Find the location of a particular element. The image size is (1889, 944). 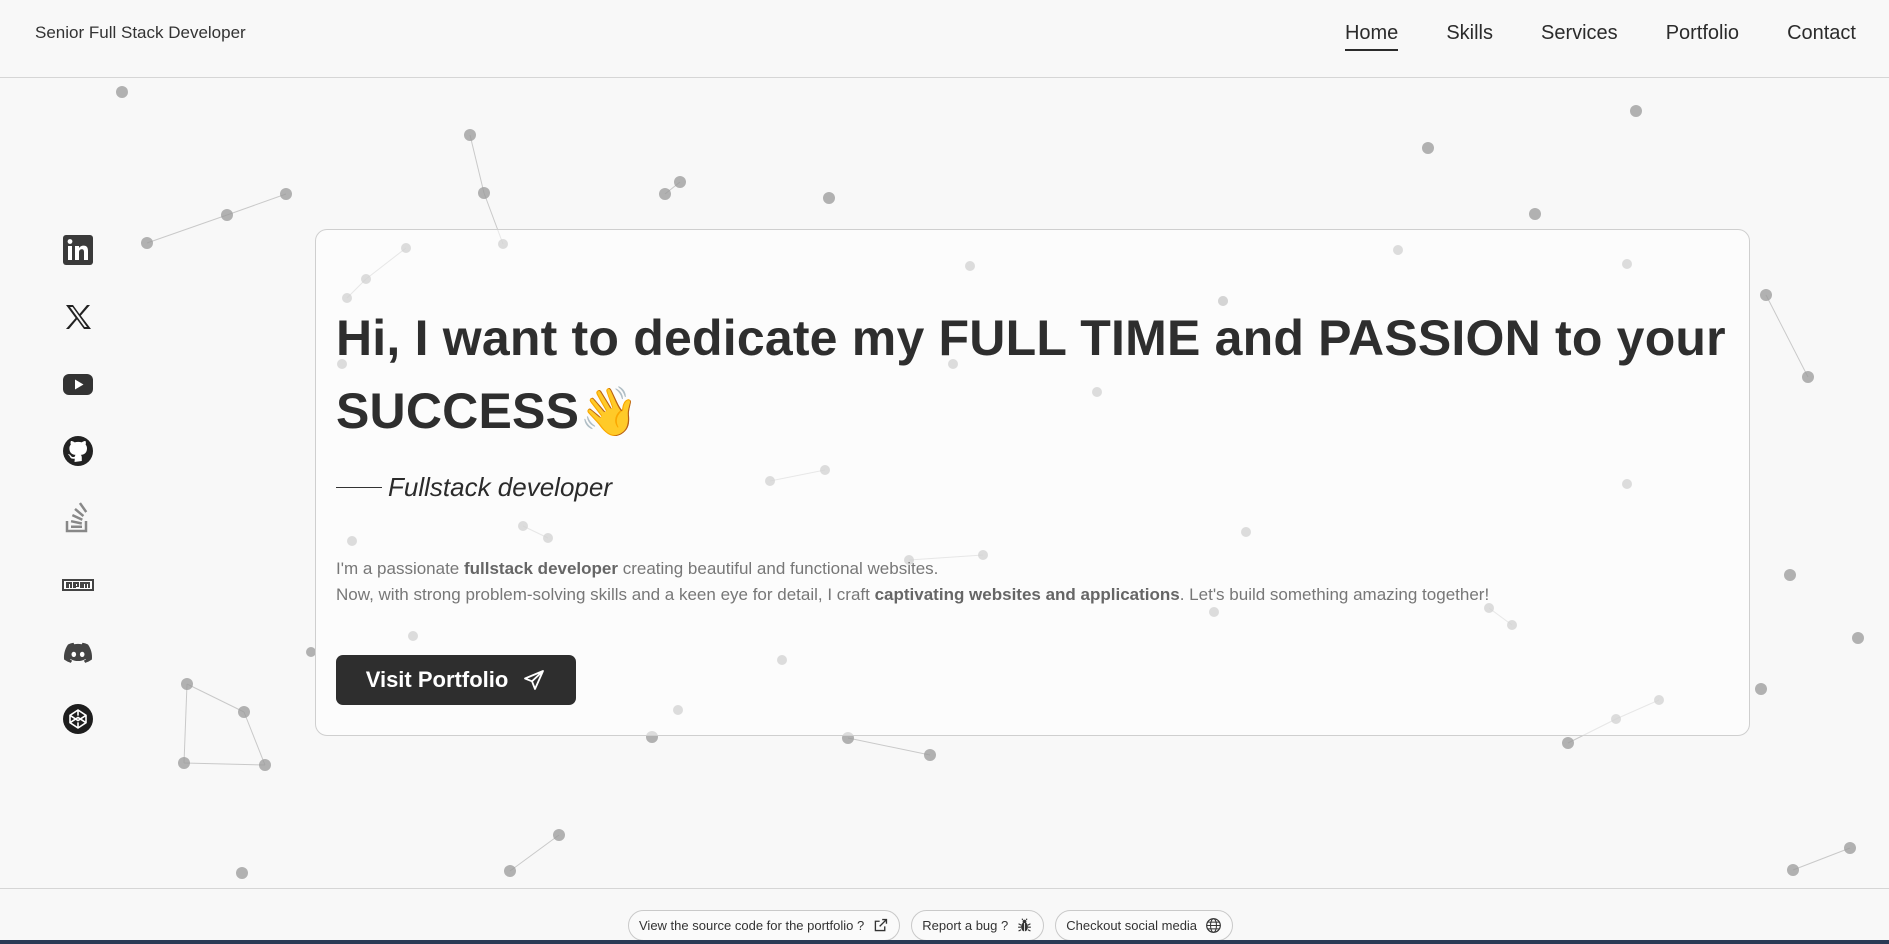

report-bug-link: Report a bug ? is located at coordinates (978, 925).